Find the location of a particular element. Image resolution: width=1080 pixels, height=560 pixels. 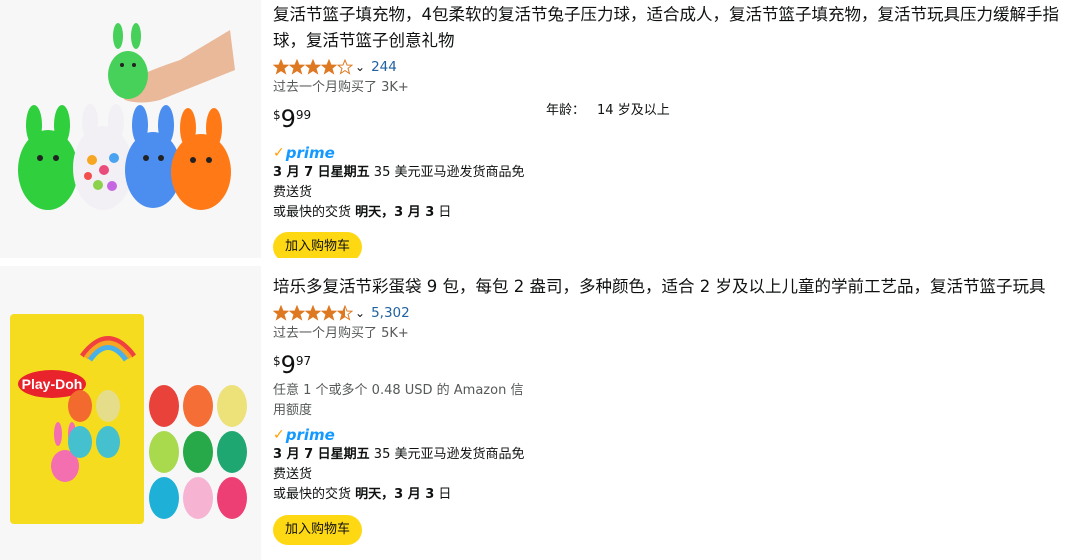

age-label: 年龄： is located at coordinates (566, 110).